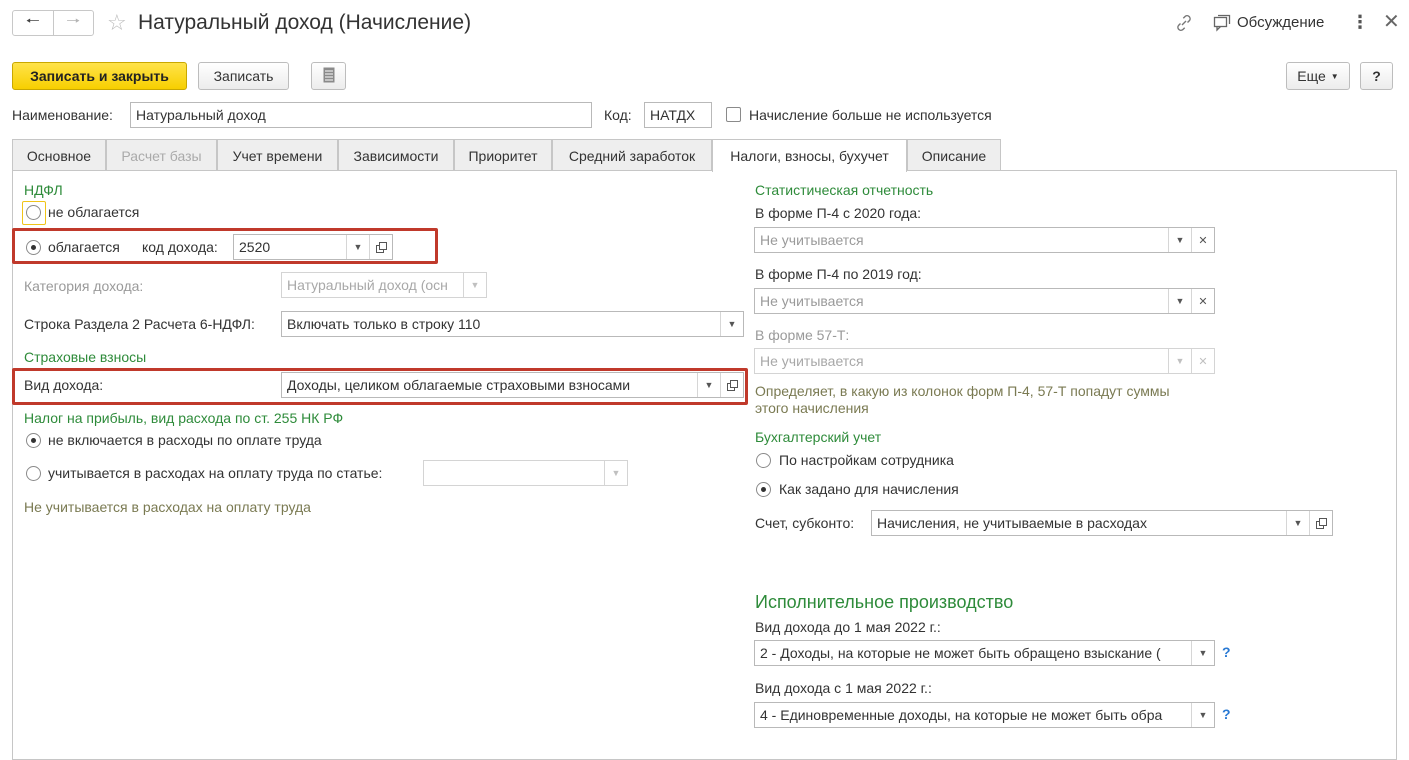  Describe the element at coordinates (838, 274) in the screenshot. I see `p4-2019-label: В форме П-4 по 2019 год:` at that location.